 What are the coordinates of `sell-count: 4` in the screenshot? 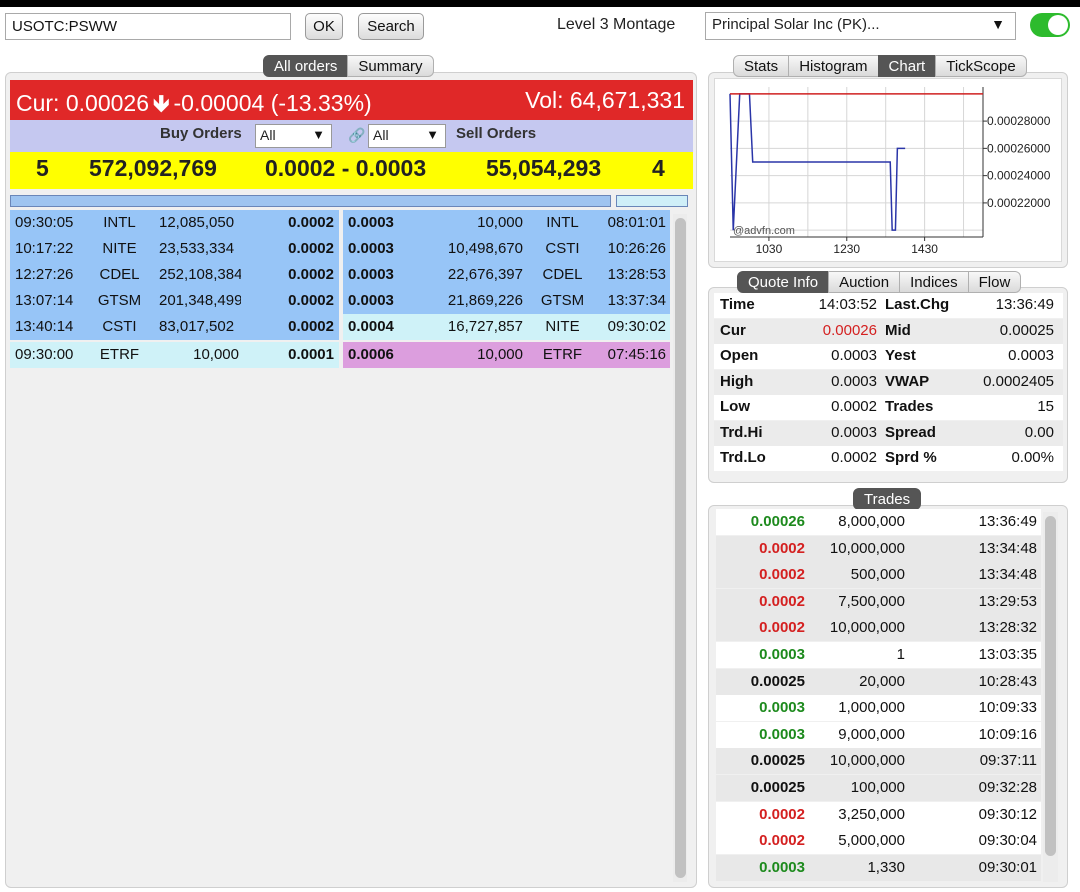 It's located at (658, 168).